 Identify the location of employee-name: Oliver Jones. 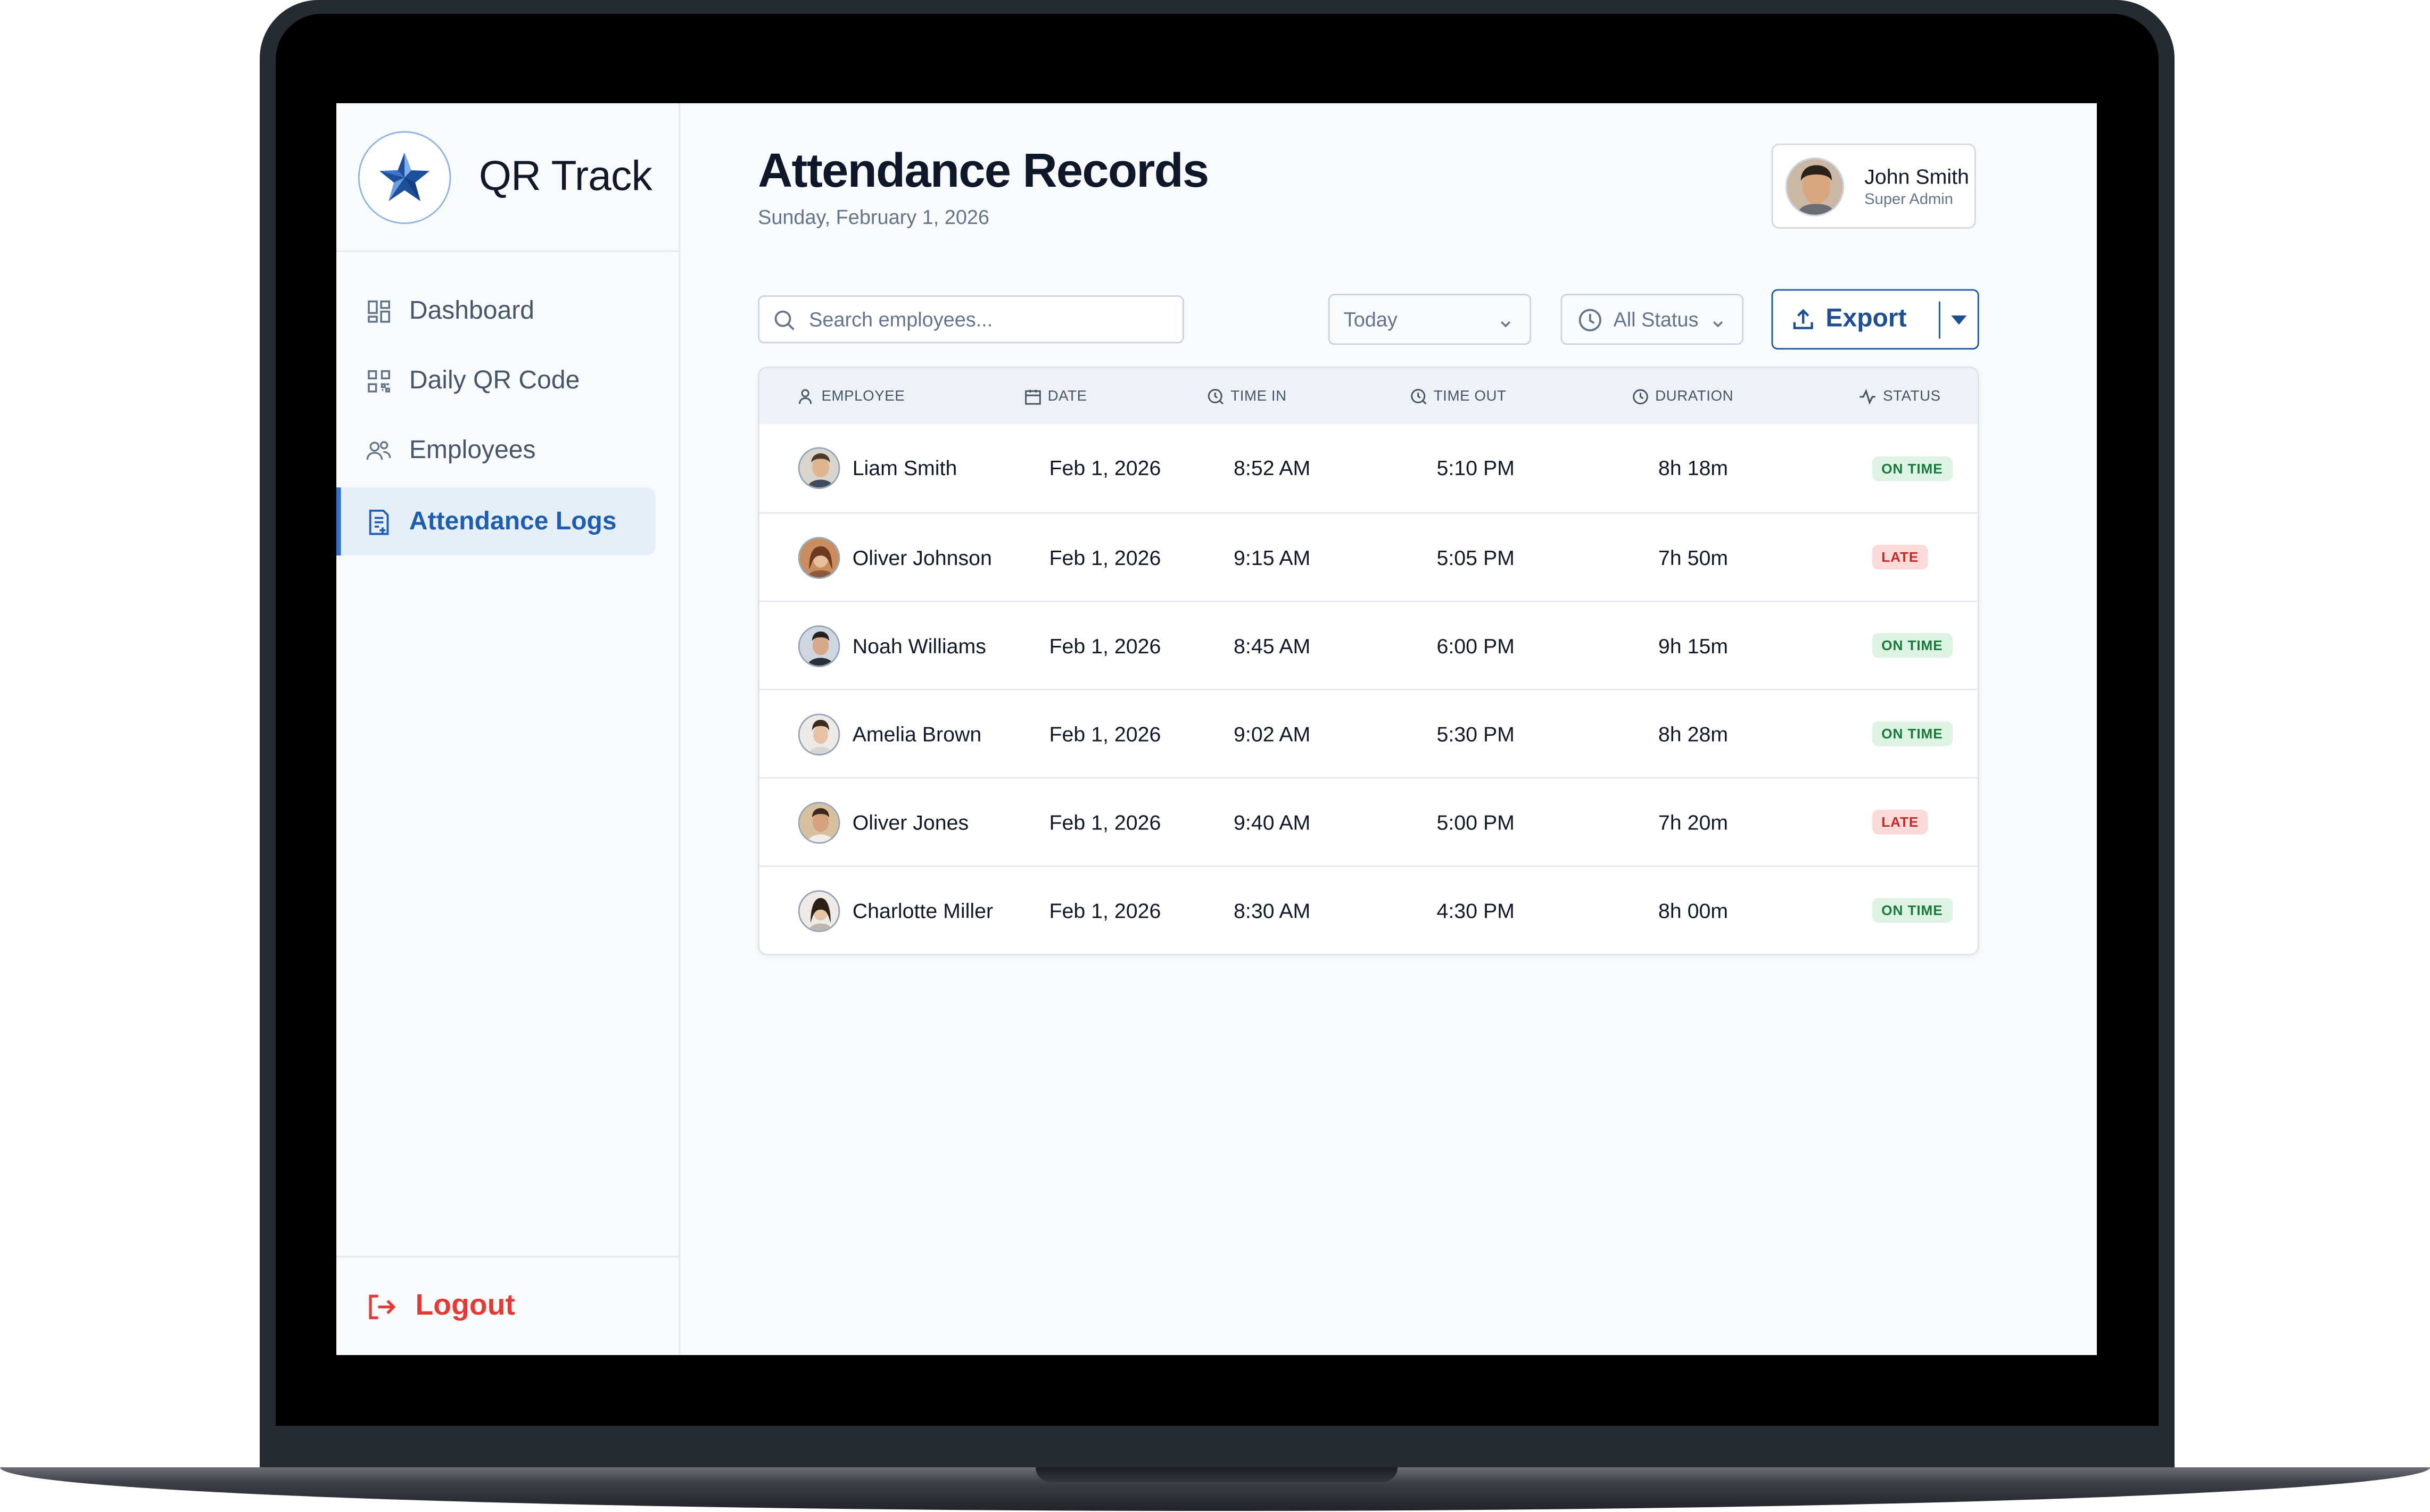
(910, 822).